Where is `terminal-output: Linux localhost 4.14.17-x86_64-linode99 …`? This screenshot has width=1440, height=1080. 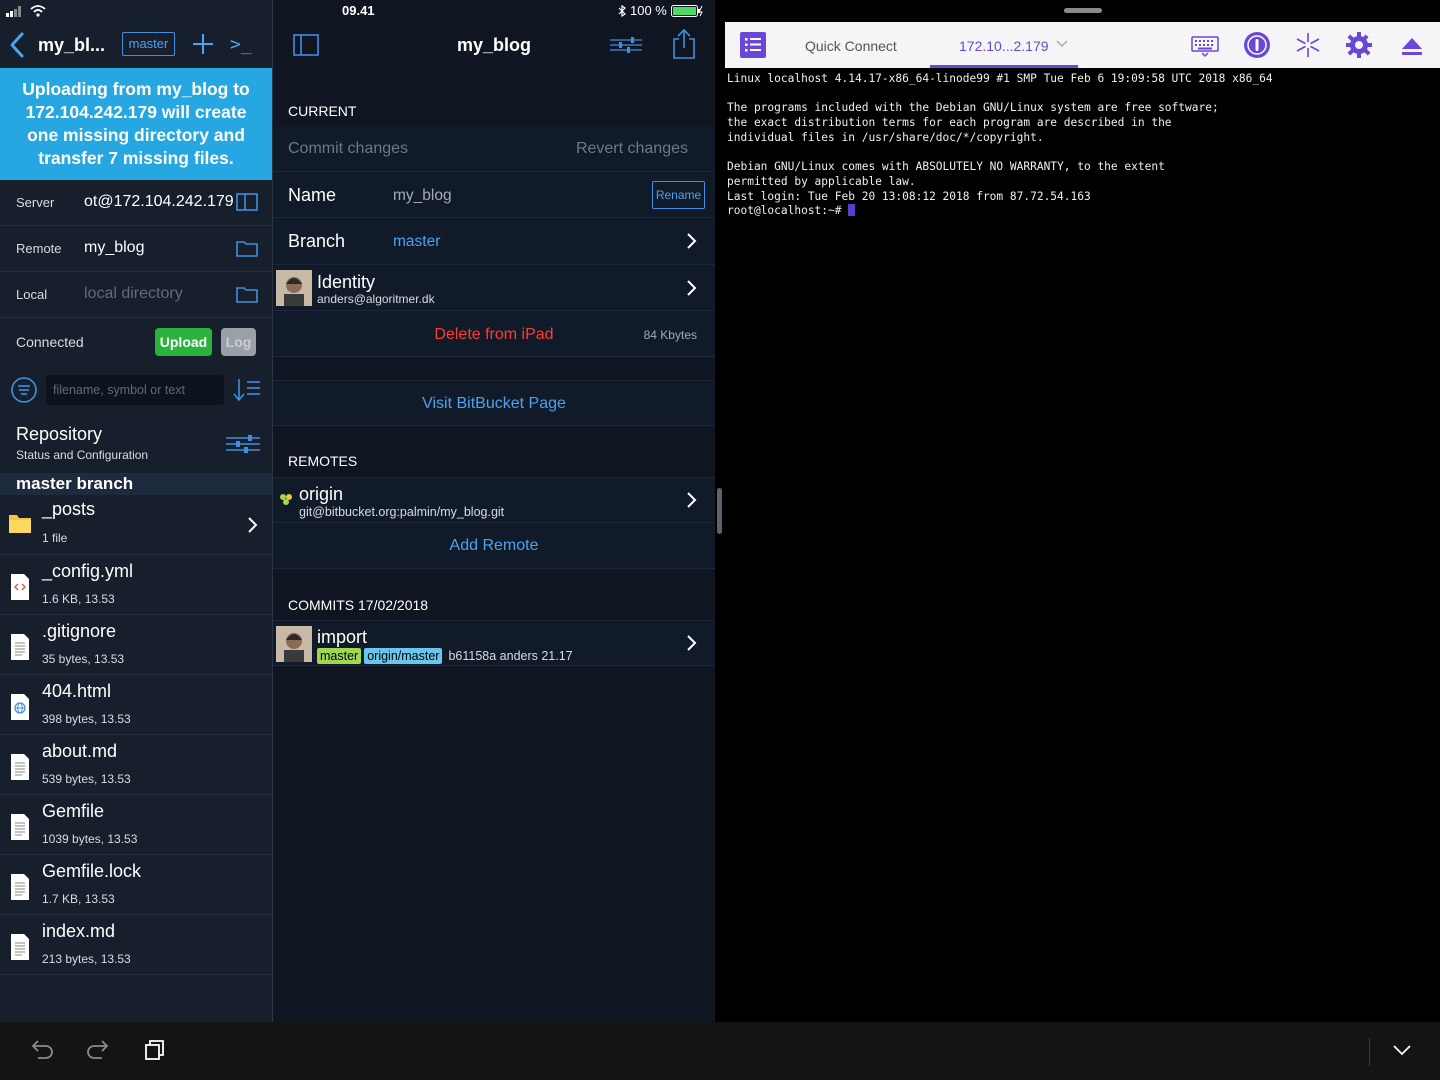 terminal-output: Linux localhost 4.14.17-x86_64-linode99 … is located at coordinates (1083, 145).